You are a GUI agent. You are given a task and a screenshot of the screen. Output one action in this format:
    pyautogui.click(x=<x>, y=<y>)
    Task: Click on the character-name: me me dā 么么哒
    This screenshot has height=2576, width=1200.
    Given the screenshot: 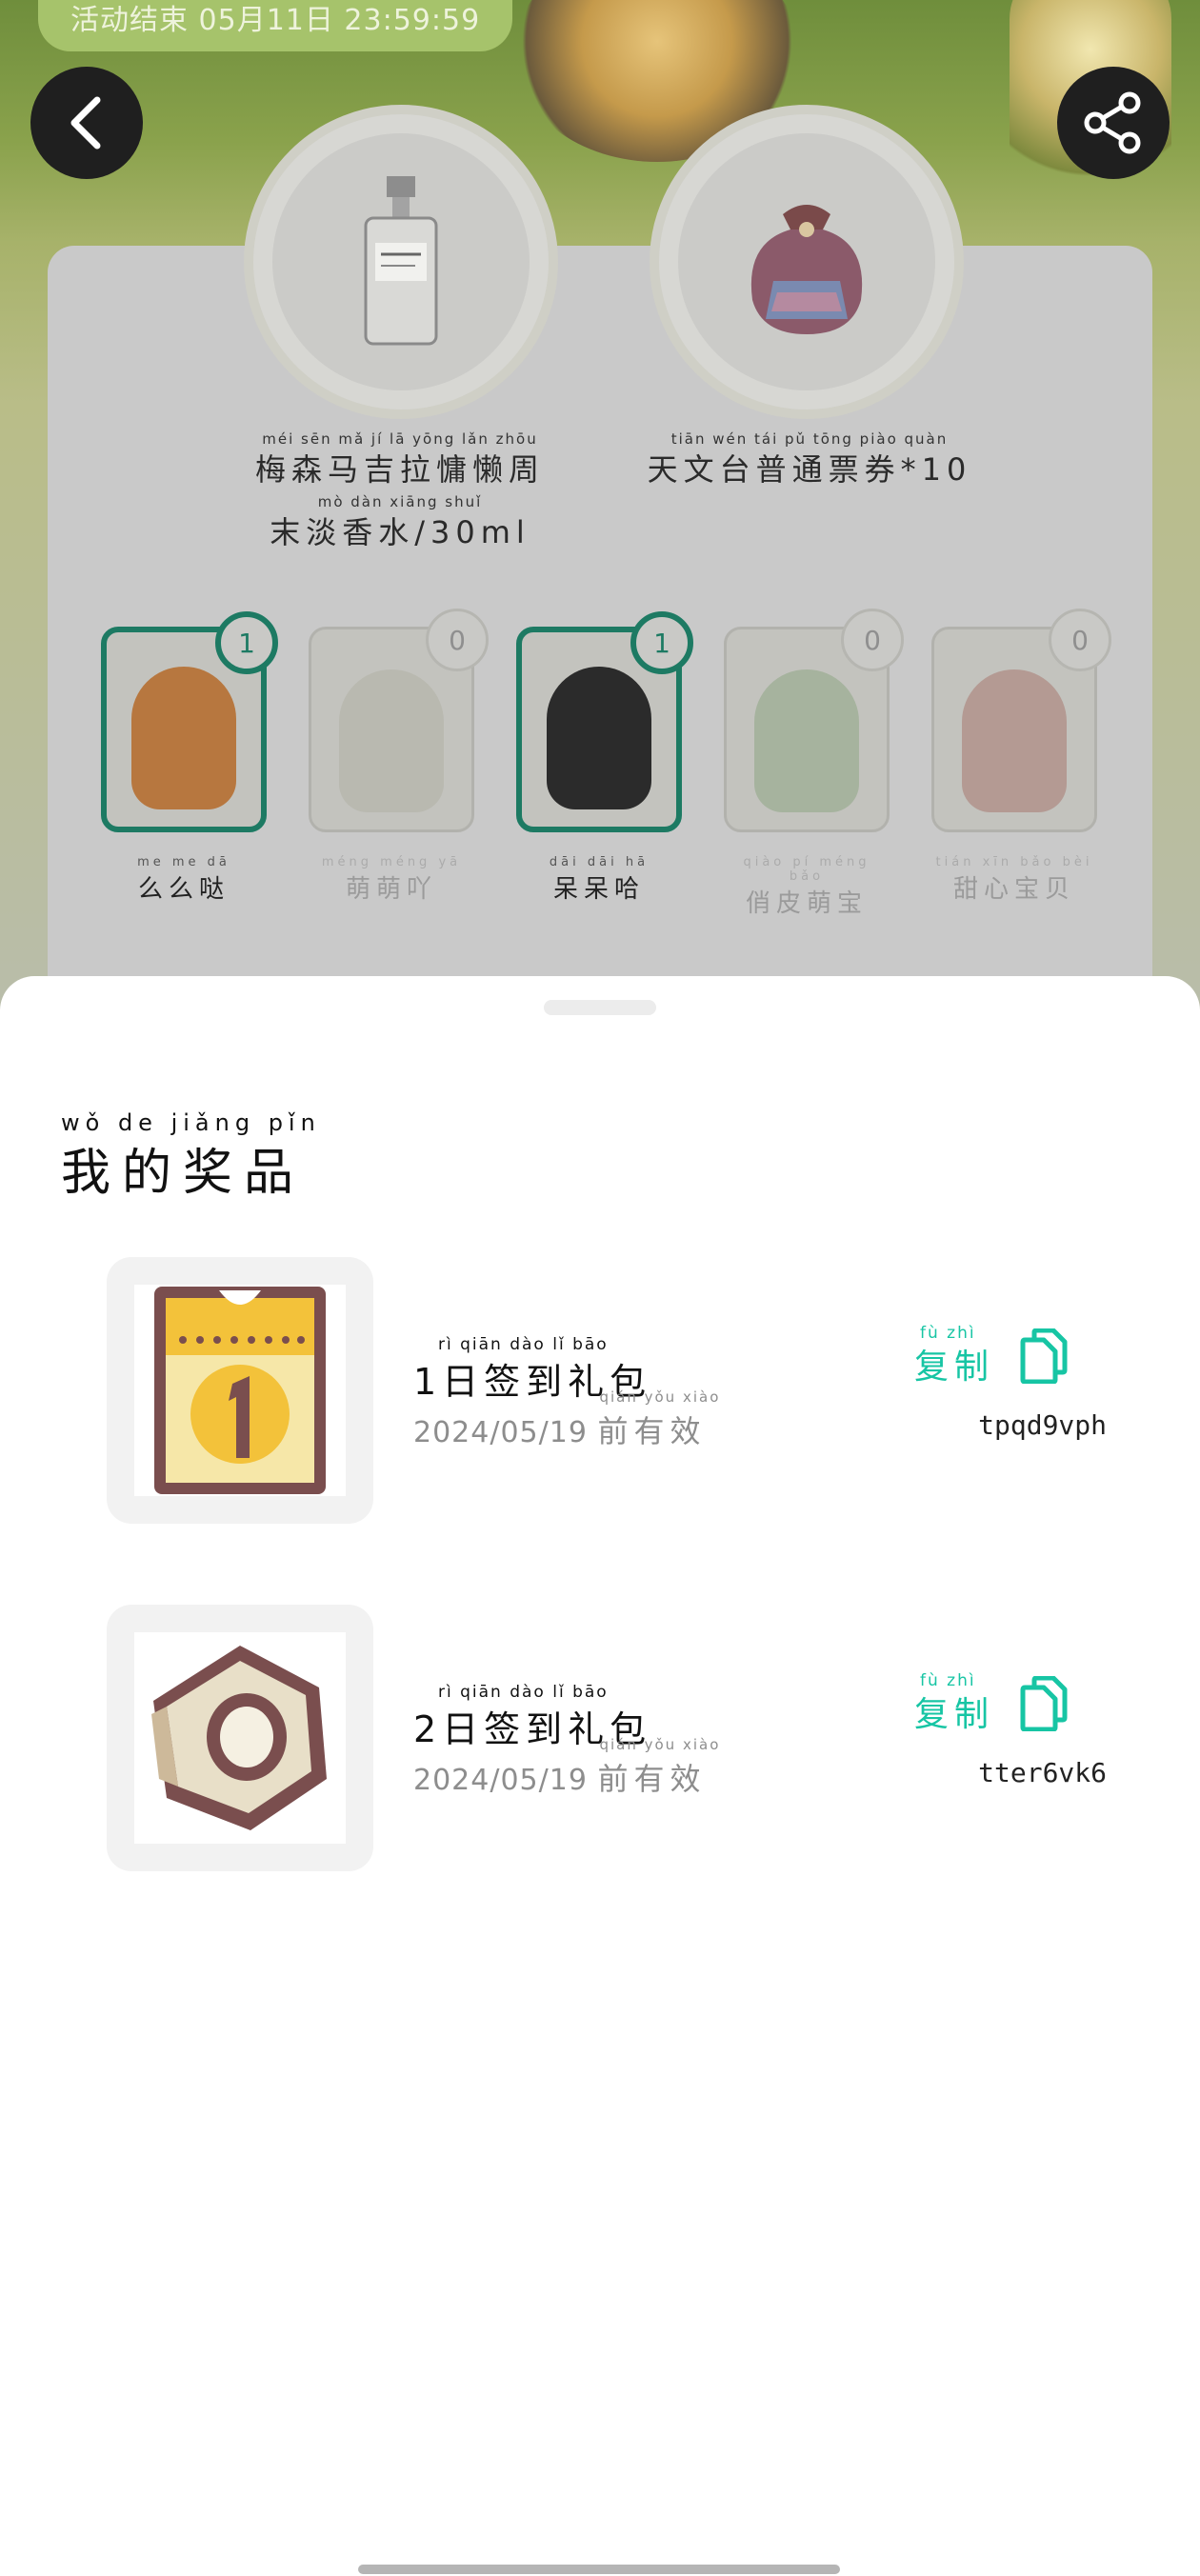 What is the action you would take?
    pyautogui.click(x=183, y=879)
    